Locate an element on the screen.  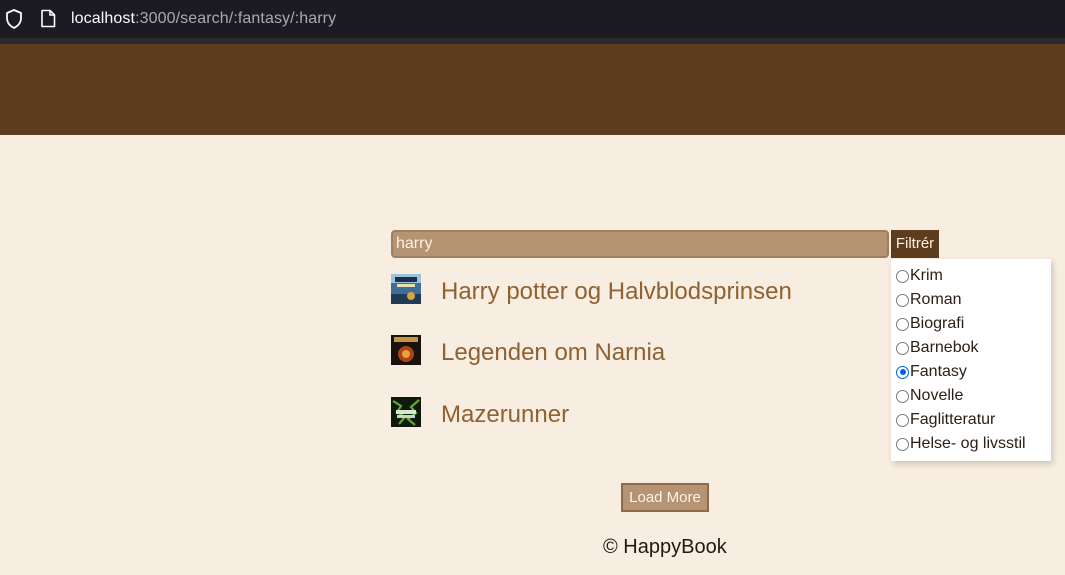
radio-novelle is located at coordinates (902, 396).